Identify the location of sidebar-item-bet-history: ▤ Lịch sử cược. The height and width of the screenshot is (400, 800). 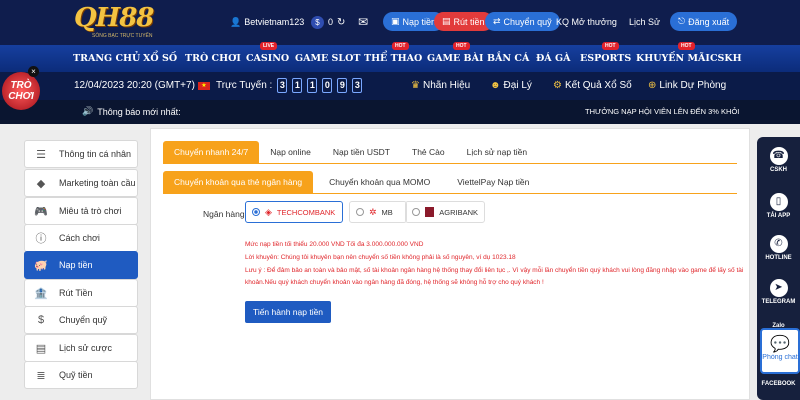
(81, 348).